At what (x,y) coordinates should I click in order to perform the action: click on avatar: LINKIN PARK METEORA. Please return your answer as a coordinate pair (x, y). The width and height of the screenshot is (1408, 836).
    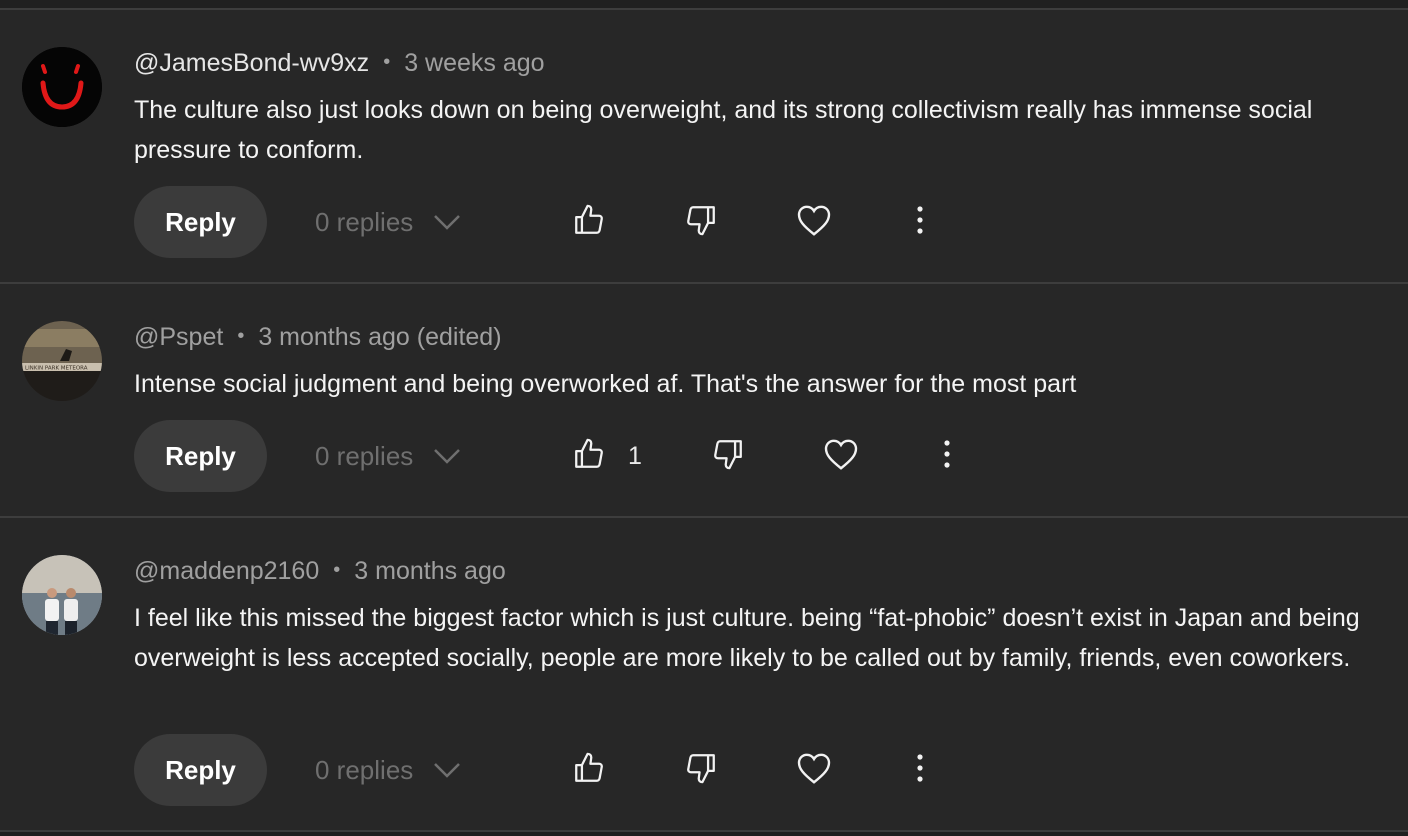
    Looking at the image, I should click on (62, 361).